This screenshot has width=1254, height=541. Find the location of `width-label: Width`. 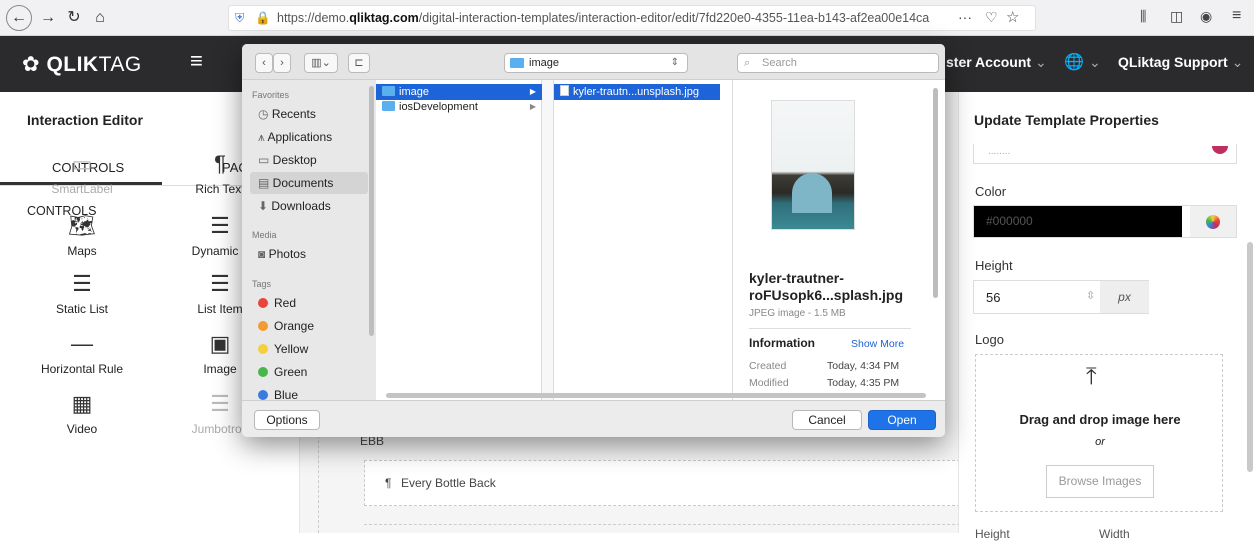

width-label: Width is located at coordinates (1114, 534).